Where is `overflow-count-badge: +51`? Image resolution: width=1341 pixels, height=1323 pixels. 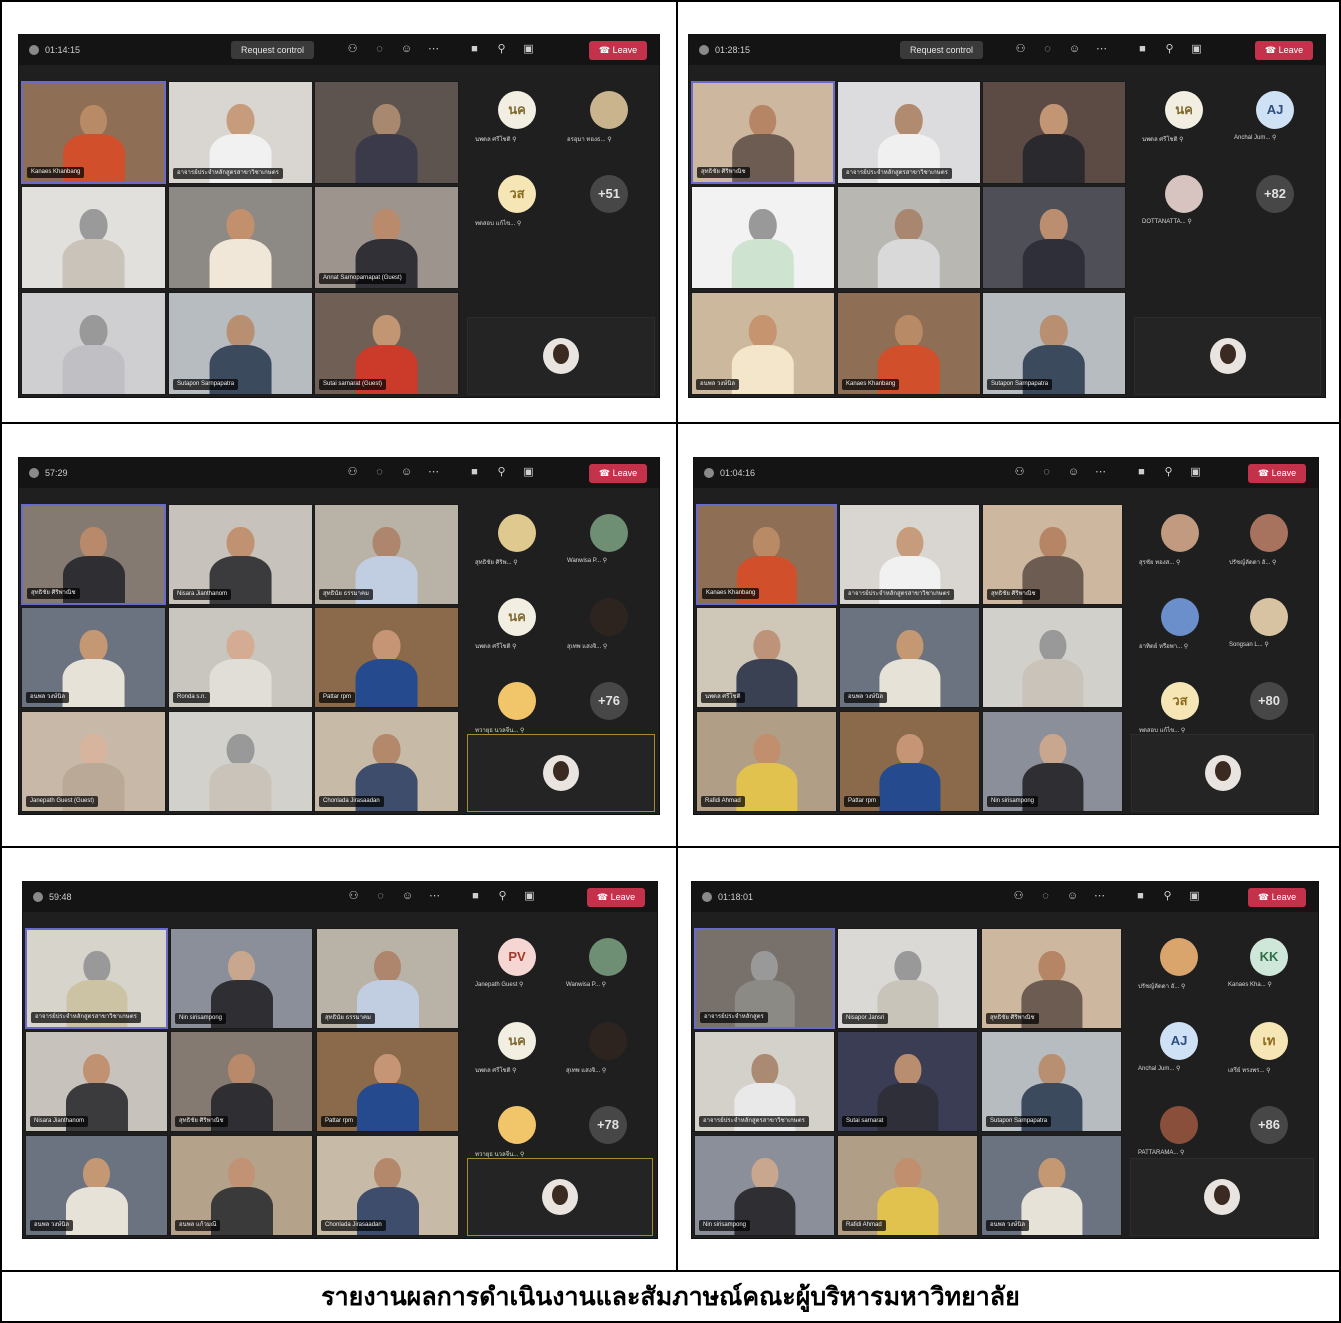 overflow-count-badge: +51 is located at coordinates (609, 194).